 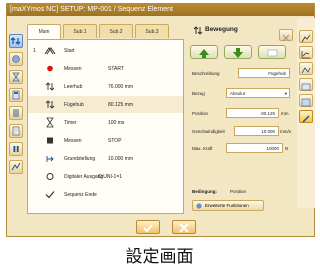 I want to click on step-name: Timer, so click(x=70, y=123).